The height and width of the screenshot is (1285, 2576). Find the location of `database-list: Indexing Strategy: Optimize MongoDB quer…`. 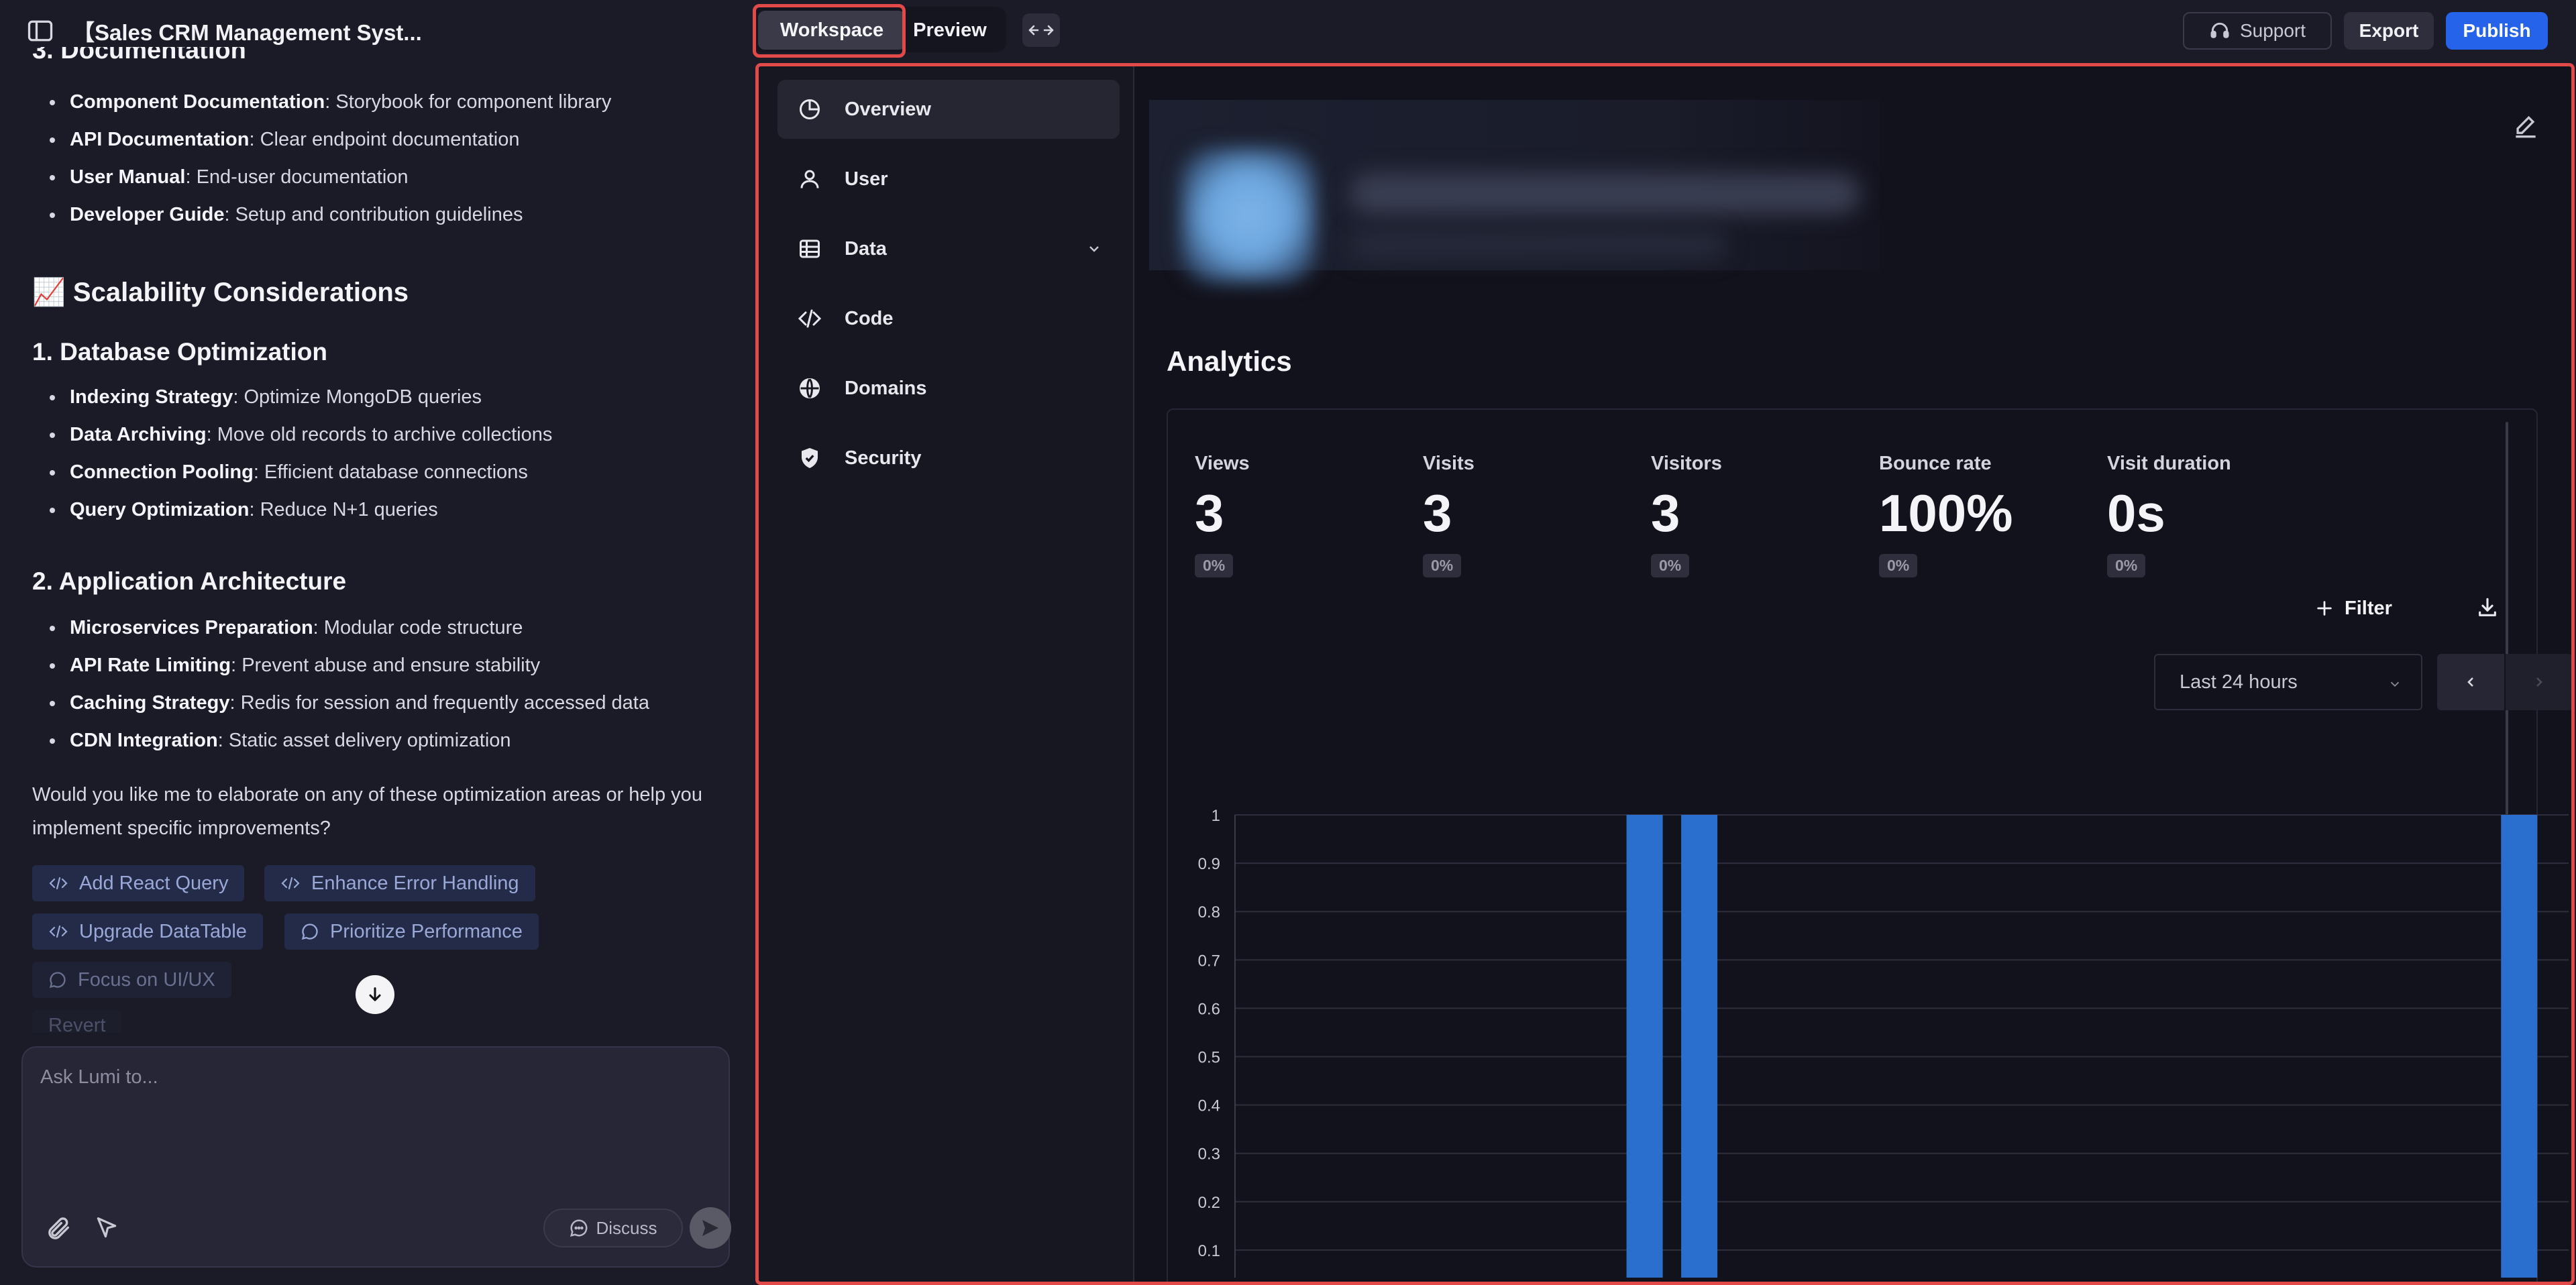

database-list: Indexing Strategy: Optimize MongoDB quer… is located at coordinates (292, 453).